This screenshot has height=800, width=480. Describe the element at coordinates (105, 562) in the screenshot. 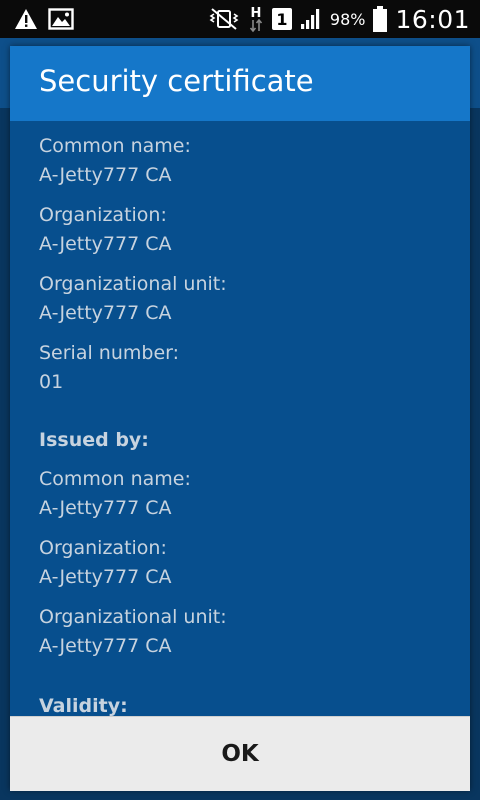

I see `issuer-organization: Organization: A-Jetty777 CA` at that location.